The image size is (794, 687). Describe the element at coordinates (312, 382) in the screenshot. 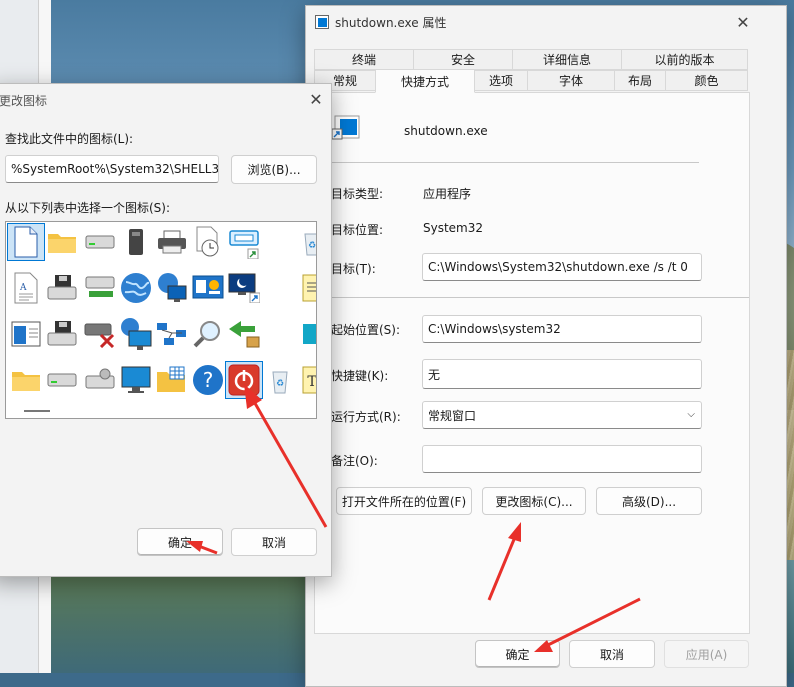

I see `svg-text: T` at that location.